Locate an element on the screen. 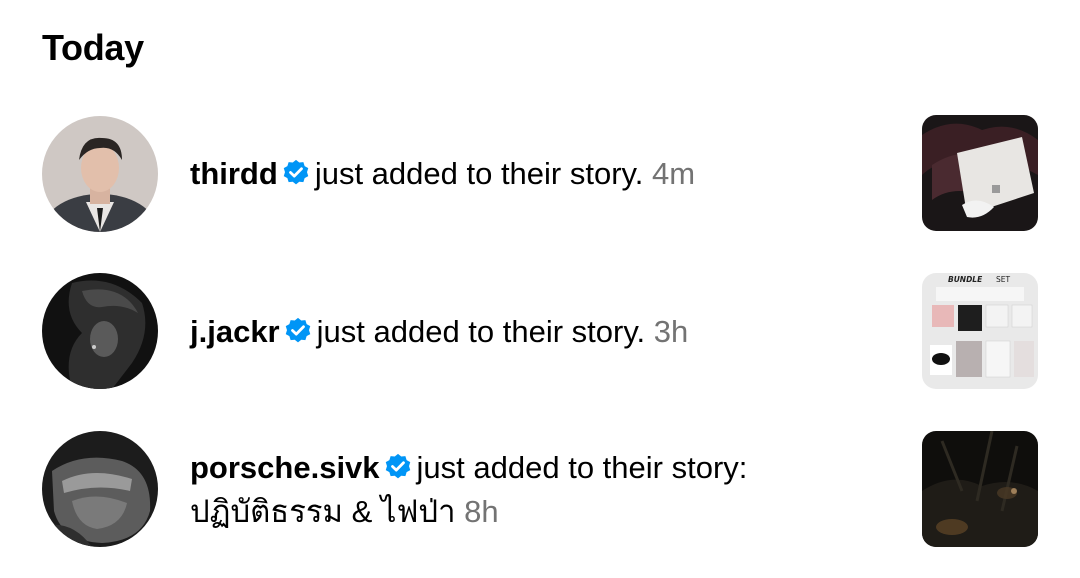 The width and height of the screenshot is (1080, 578). thumbnail-text-left: BUNDLE is located at coordinates (965, 279).